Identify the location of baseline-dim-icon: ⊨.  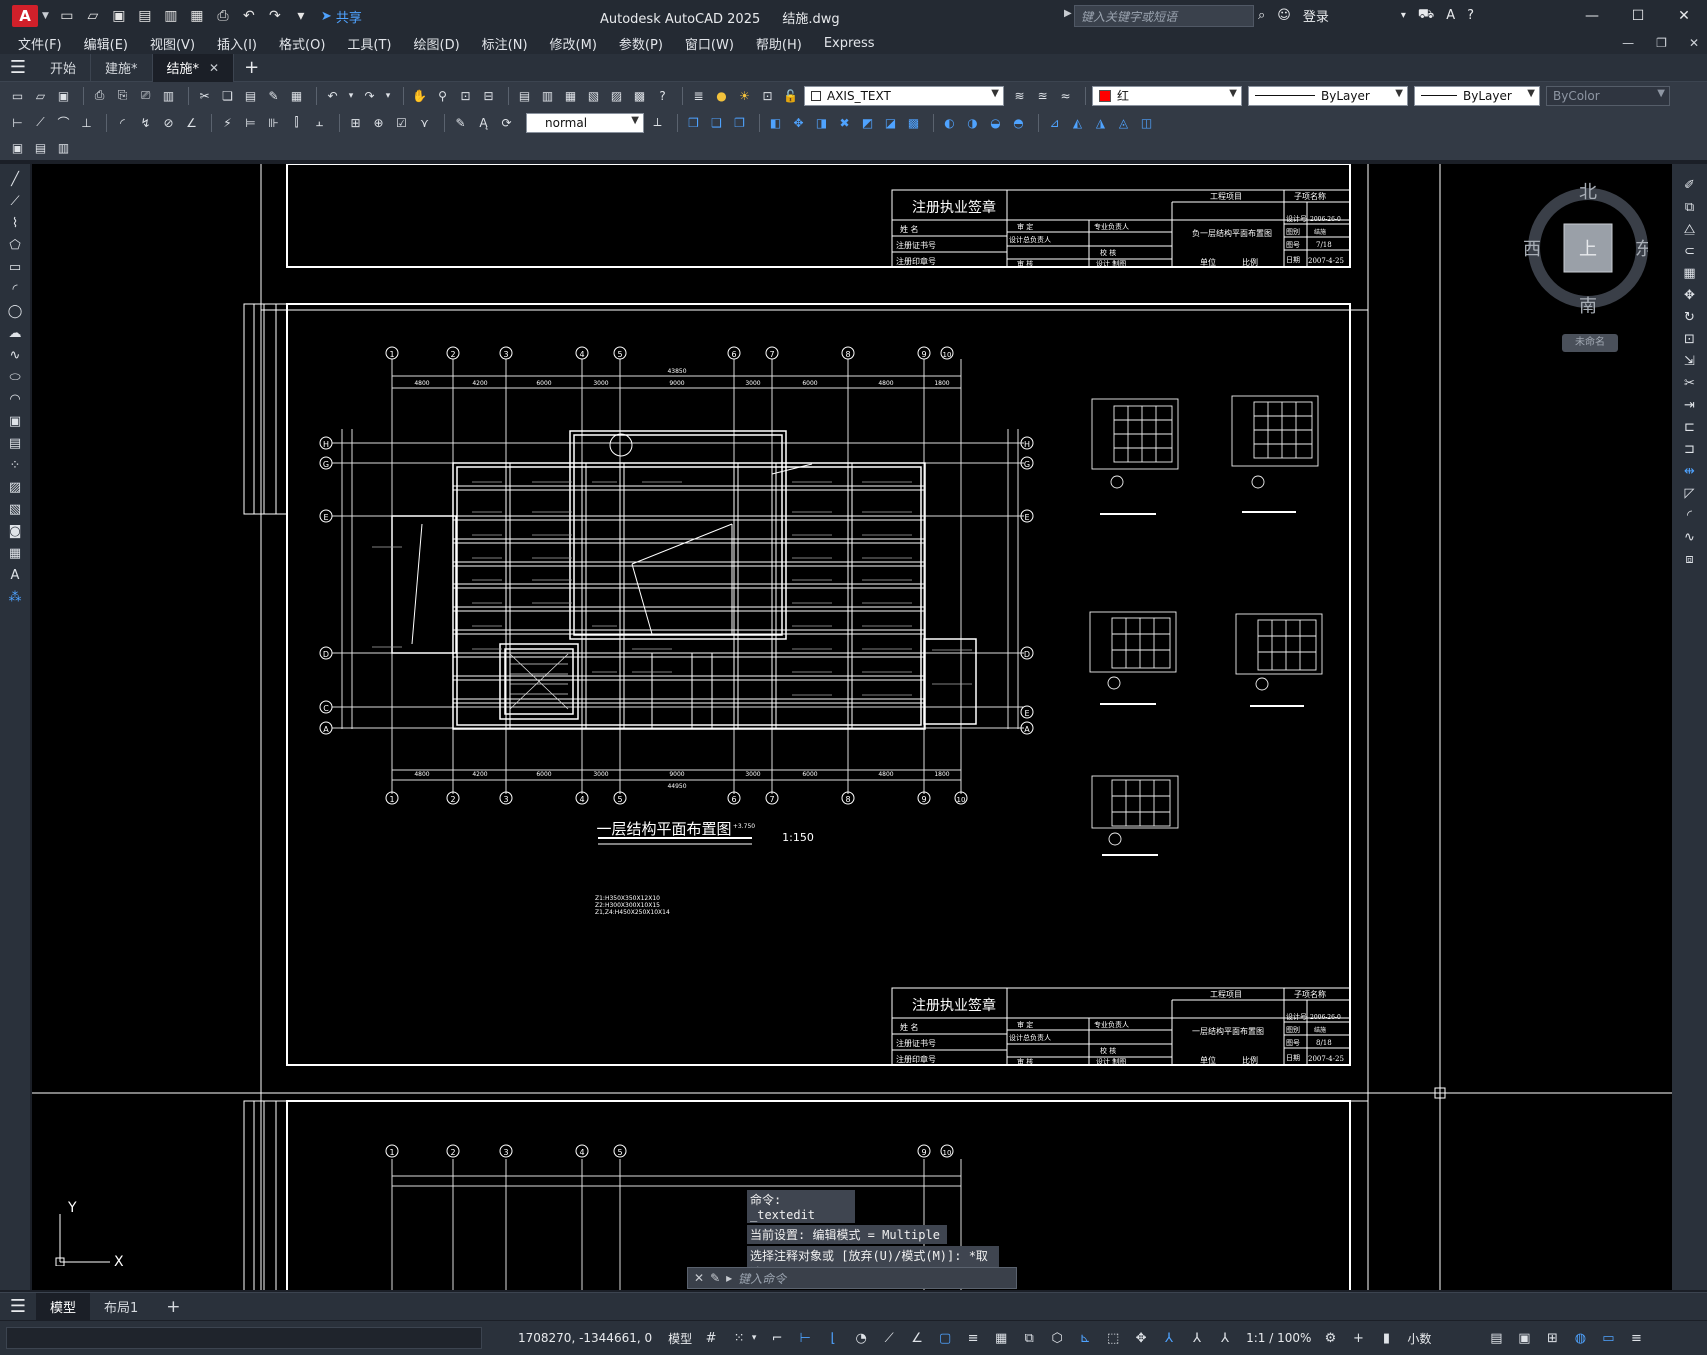
(250, 122).